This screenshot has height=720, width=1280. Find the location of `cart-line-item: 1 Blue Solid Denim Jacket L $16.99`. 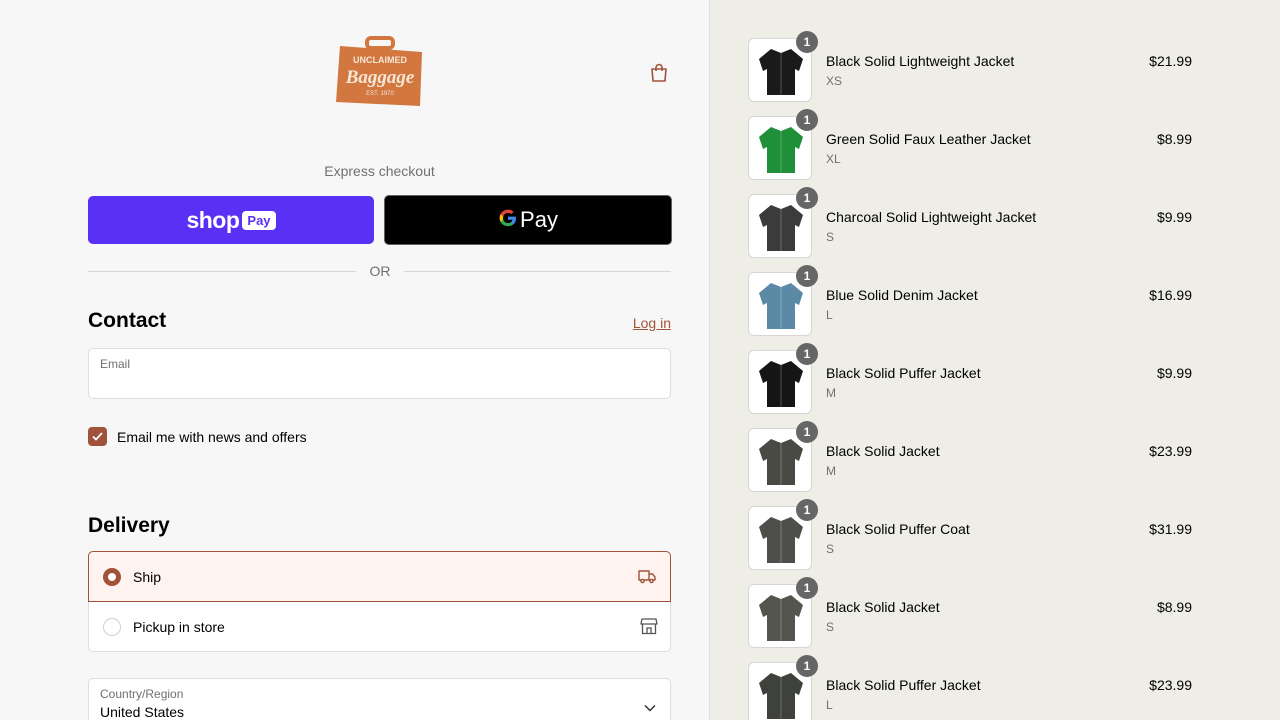

cart-line-item: 1 Blue Solid Denim Jacket L $16.99 is located at coordinates (970, 300).